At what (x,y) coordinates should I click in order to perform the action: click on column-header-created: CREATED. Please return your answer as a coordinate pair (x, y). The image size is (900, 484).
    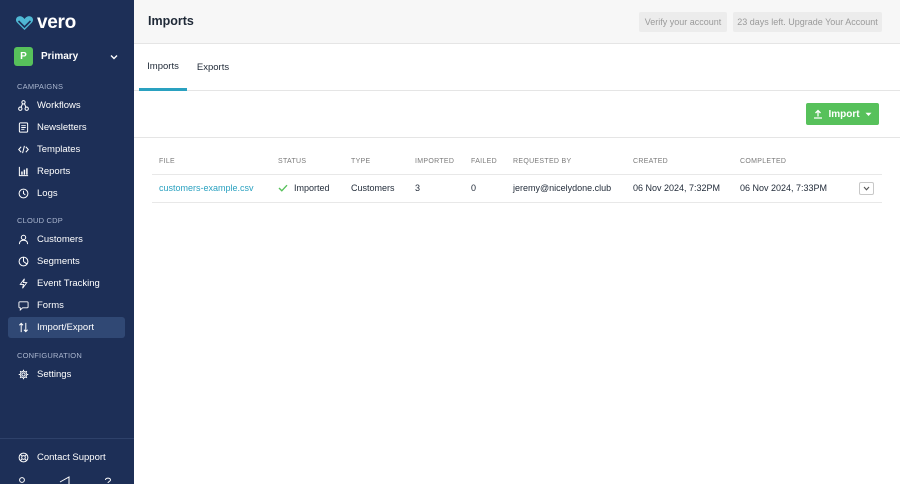
    Looking at the image, I should click on (651, 162).